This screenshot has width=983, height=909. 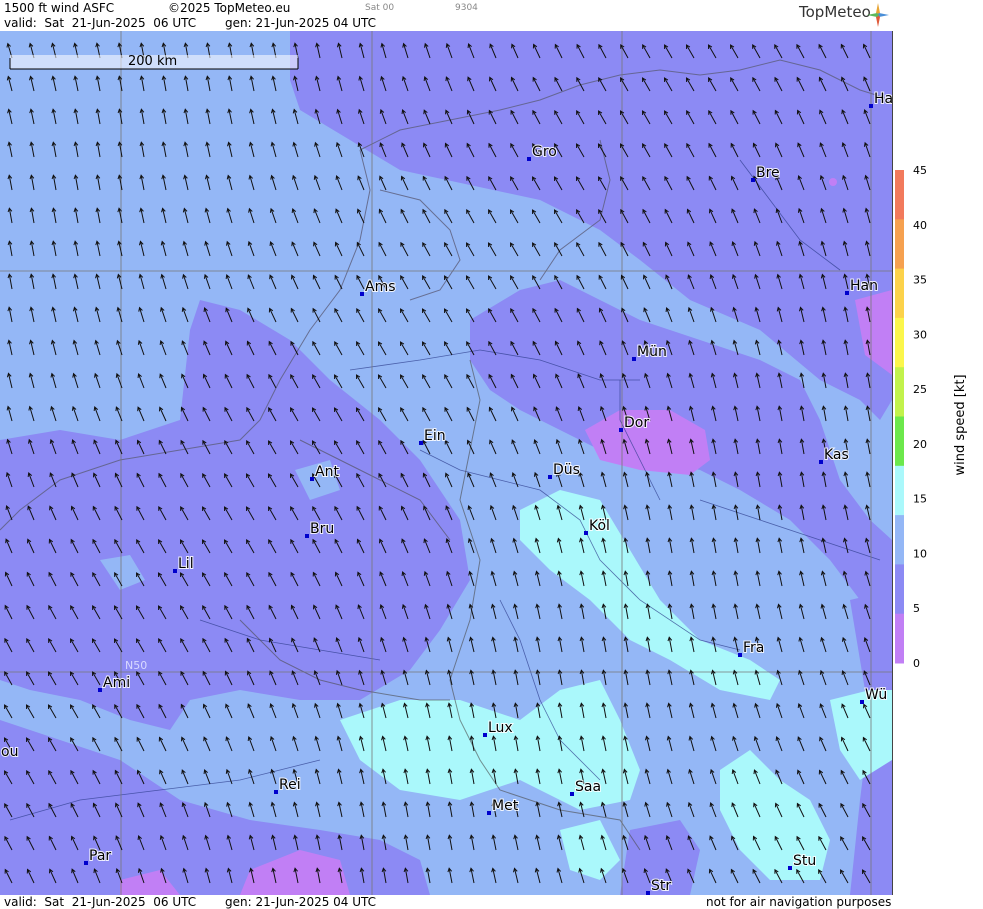 What do you see at coordinates (878, 15) in the screenshot?
I see `compass-logo-icon` at bounding box center [878, 15].